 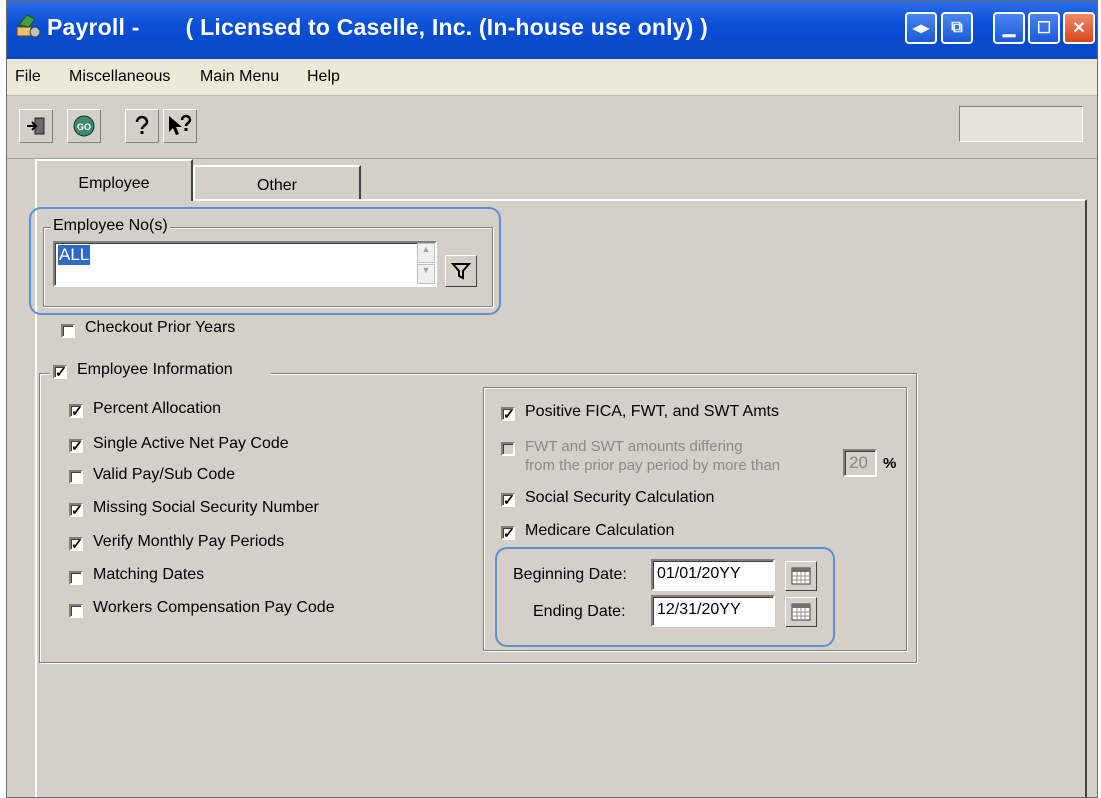 I want to click on matching-dates-label: Matching Dates, so click(x=149, y=574).